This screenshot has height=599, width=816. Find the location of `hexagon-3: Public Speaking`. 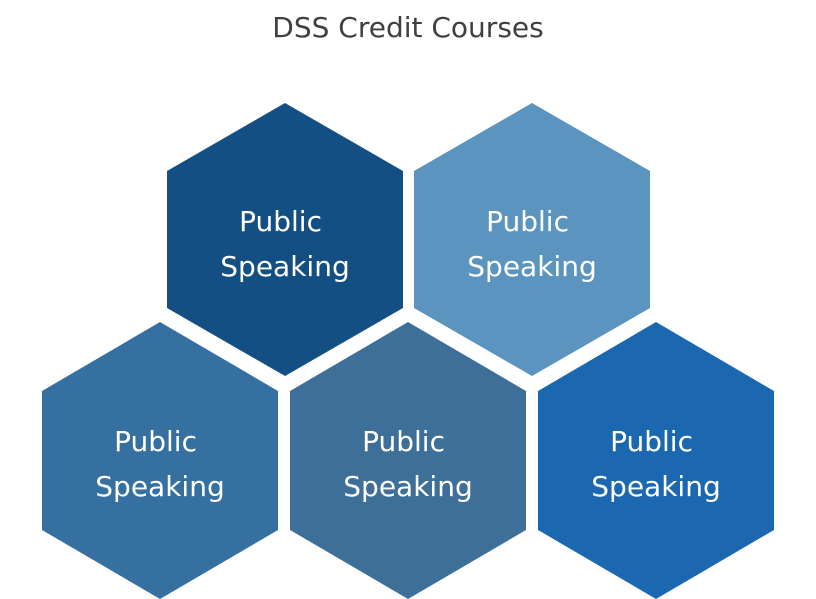

hexagon-3: Public Speaking is located at coordinates (160, 460).